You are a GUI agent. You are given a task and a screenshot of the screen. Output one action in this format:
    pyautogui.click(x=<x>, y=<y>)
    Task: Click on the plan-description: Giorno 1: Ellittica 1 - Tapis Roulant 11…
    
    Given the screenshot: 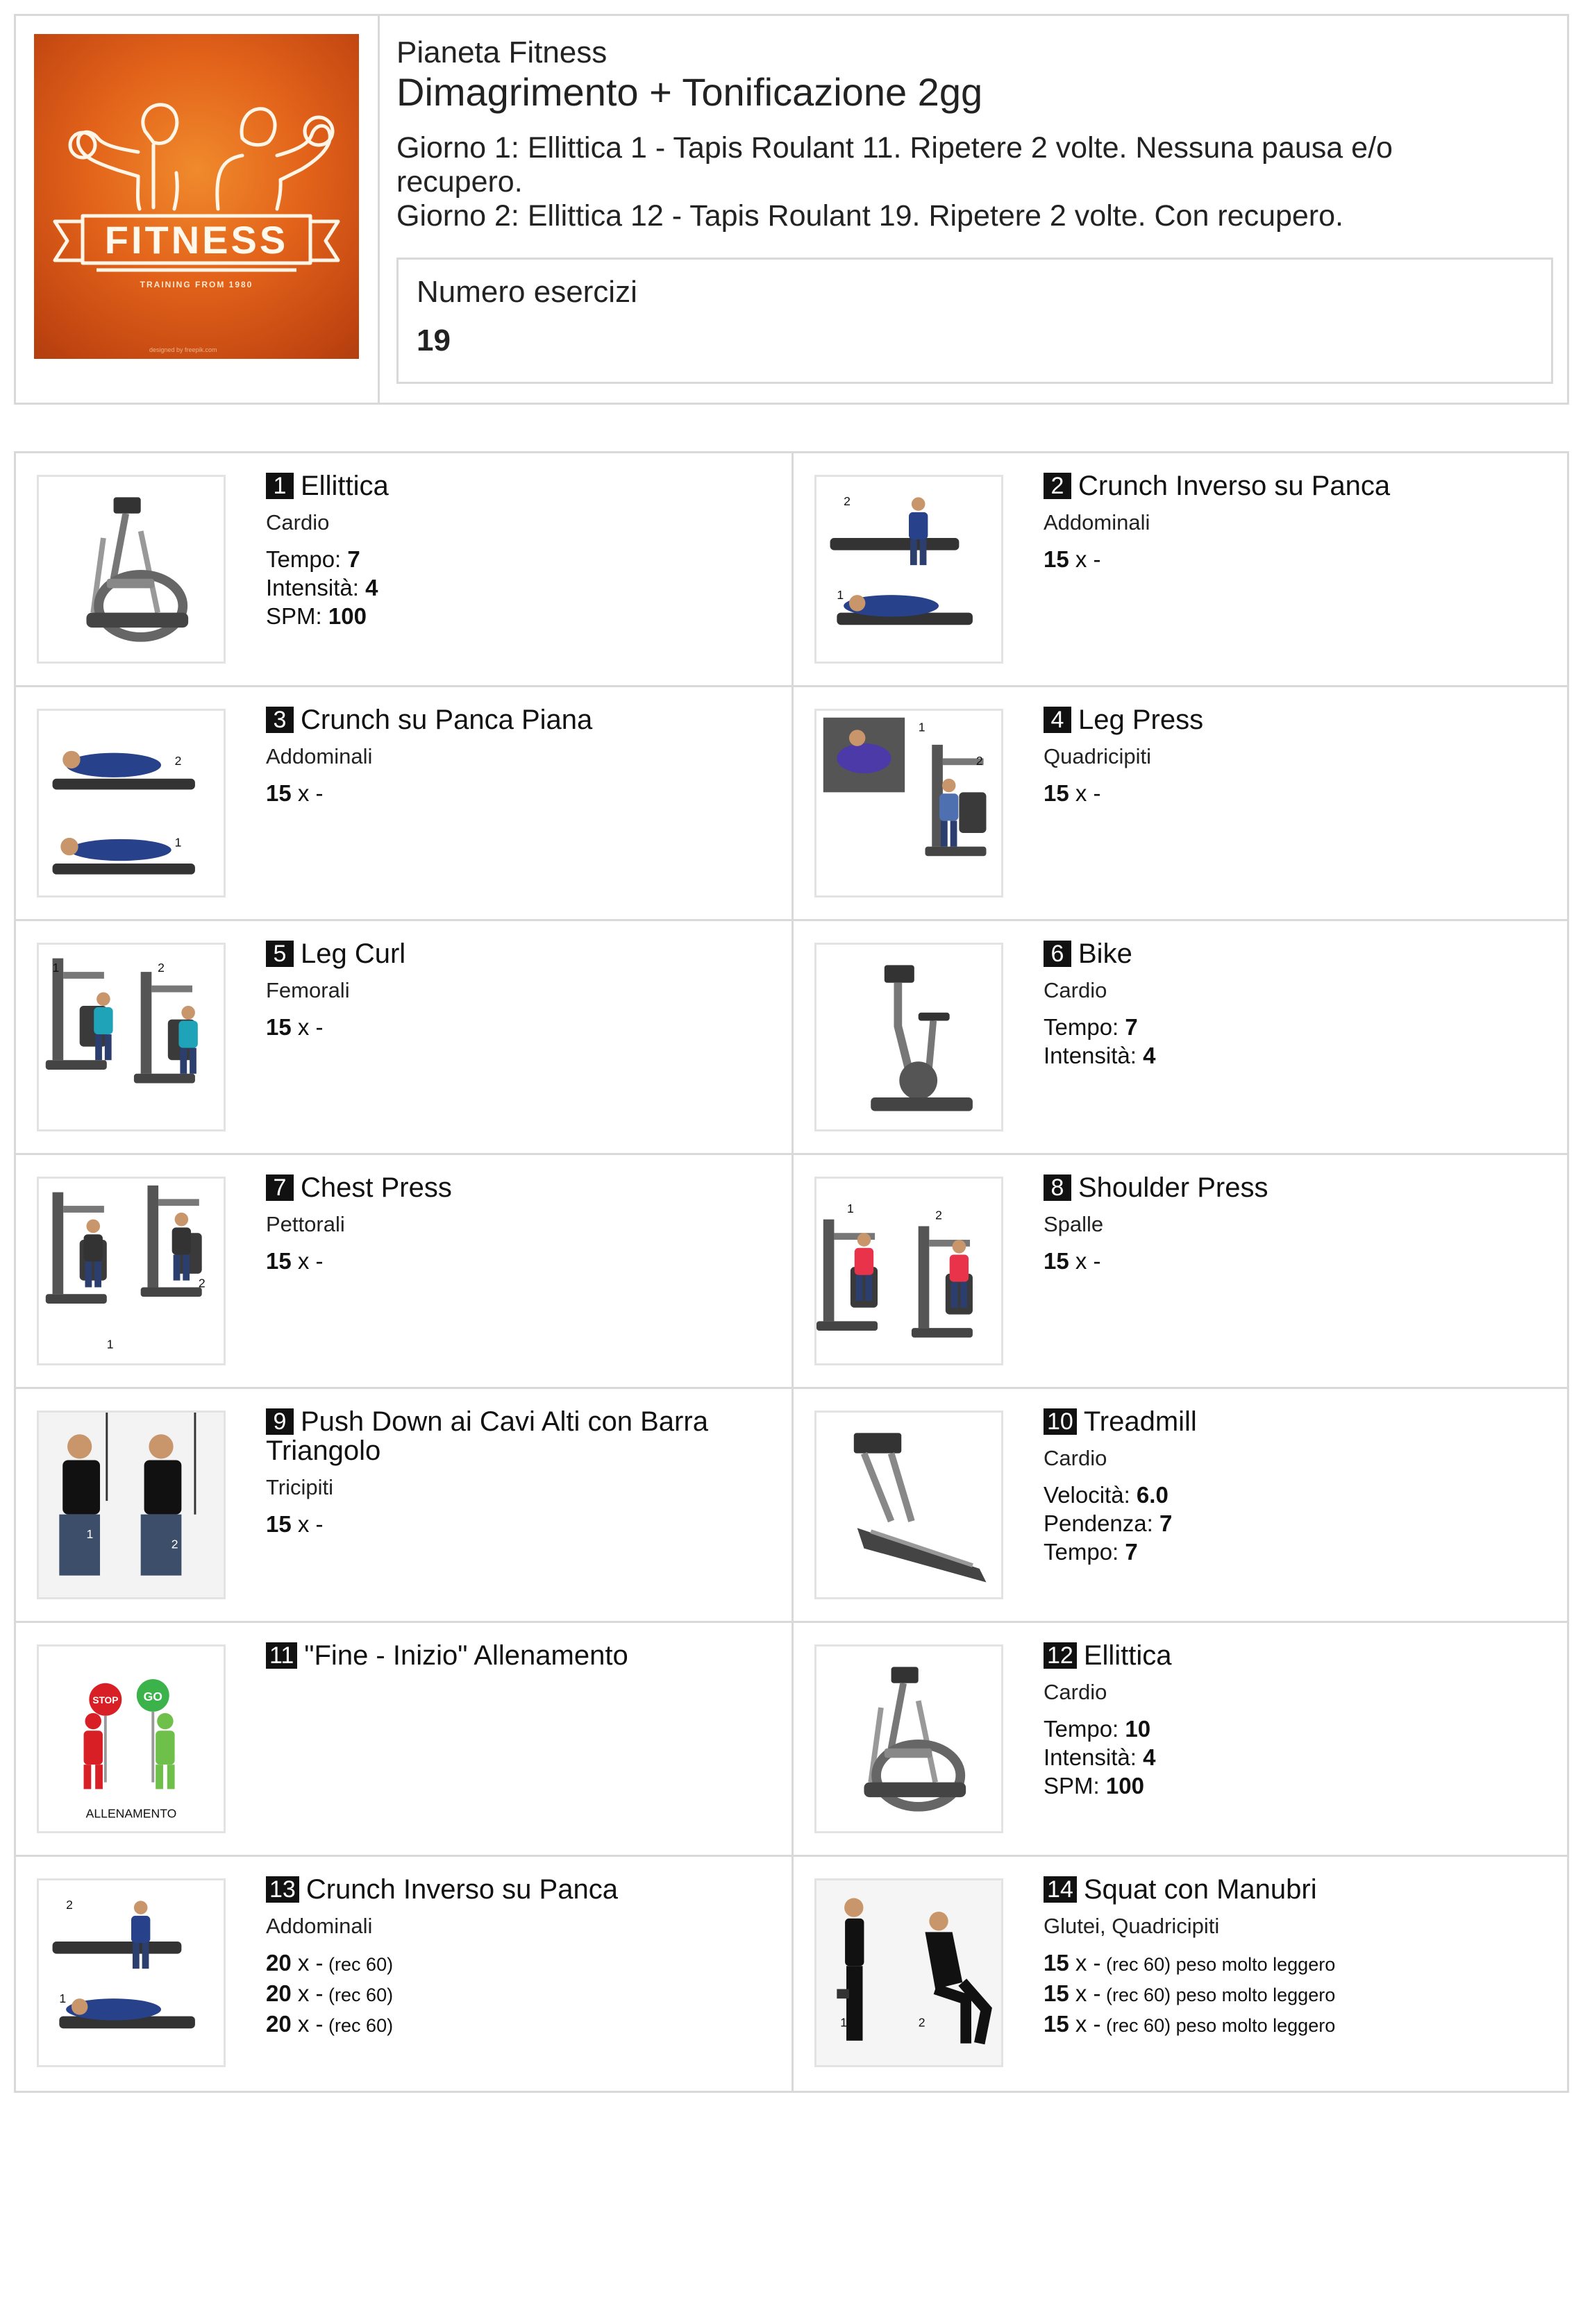 What is the action you would take?
    pyautogui.click(x=951, y=182)
    